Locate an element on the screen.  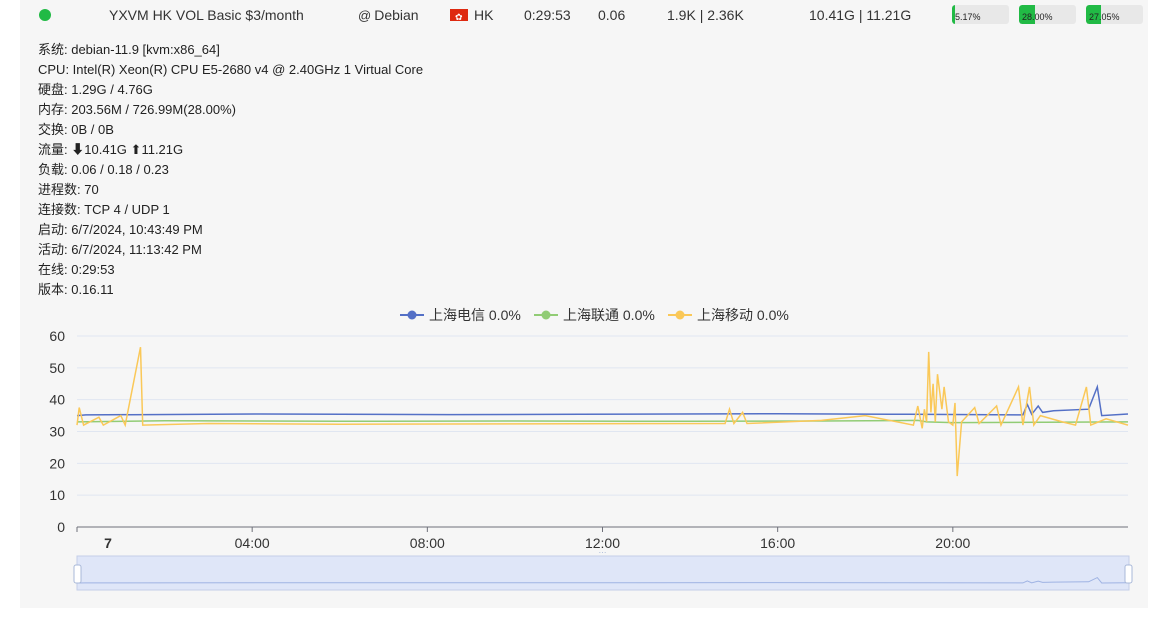
uptime: 0:29:53 is located at coordinates (547, 15).